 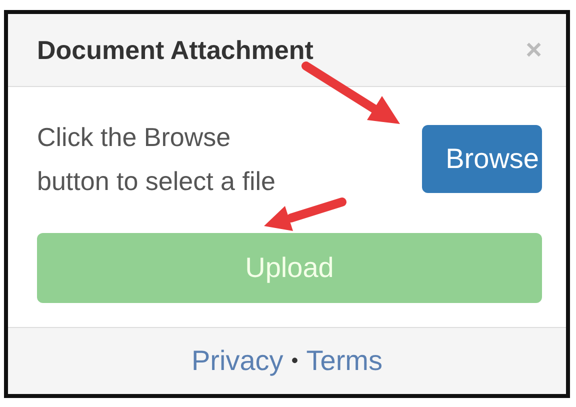 I want to click on footer-link: Privacy, so click(x=237, y=361).